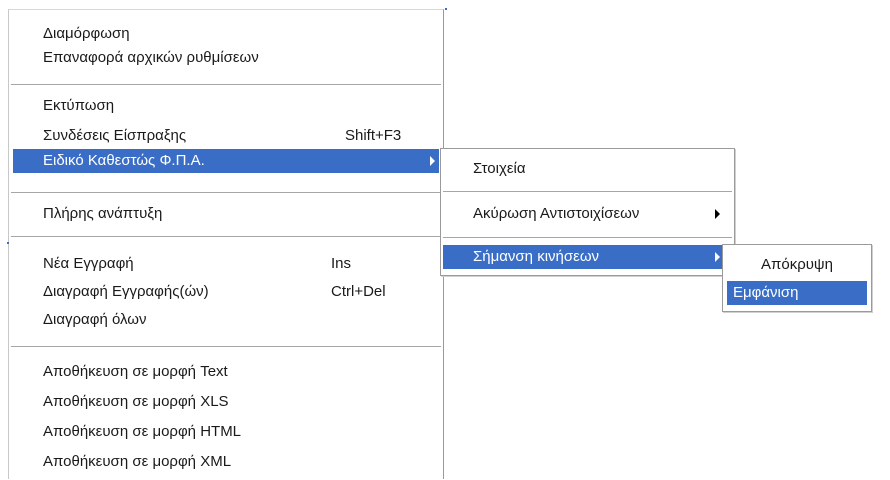 Image resolution: width=890 pixels, height=480 pixels. Describe the element at coordinates (88, 263) in the screenshot. I see `menu-item-label: Νέα Εγγραφή` at that location.